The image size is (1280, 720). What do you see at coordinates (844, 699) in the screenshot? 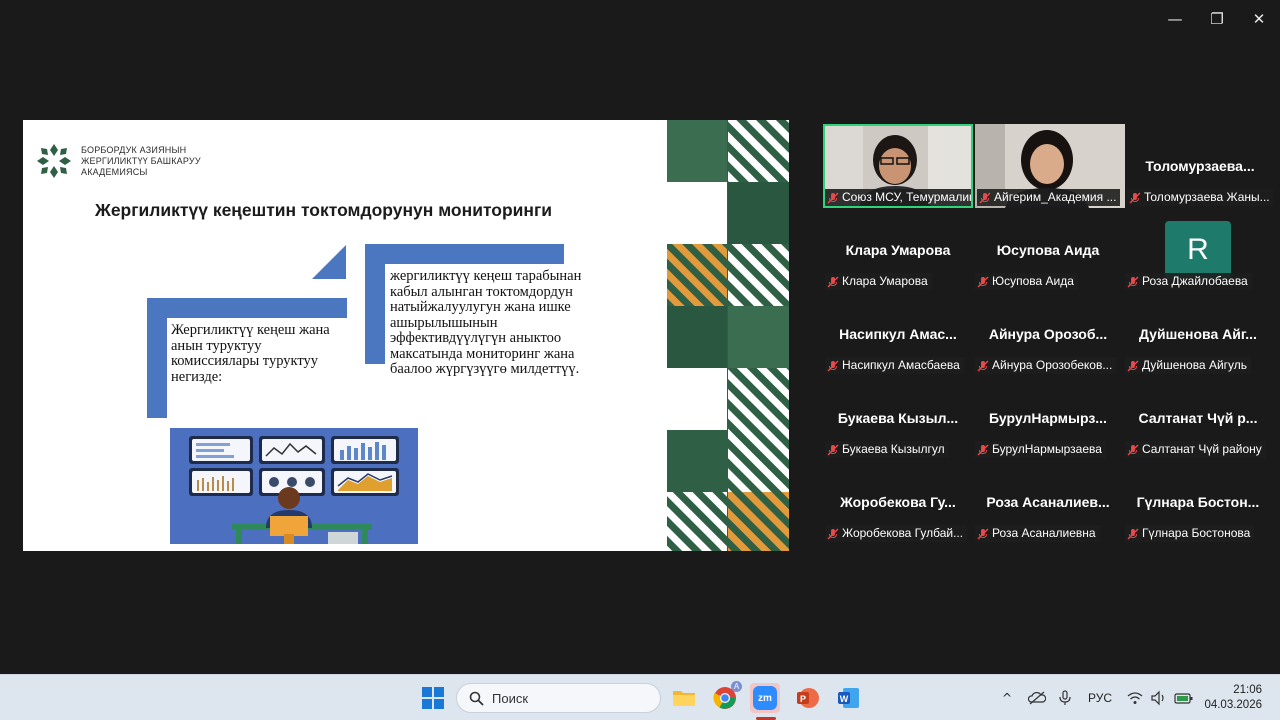
I see `svg-text: W` at bounding box center [844, 699].